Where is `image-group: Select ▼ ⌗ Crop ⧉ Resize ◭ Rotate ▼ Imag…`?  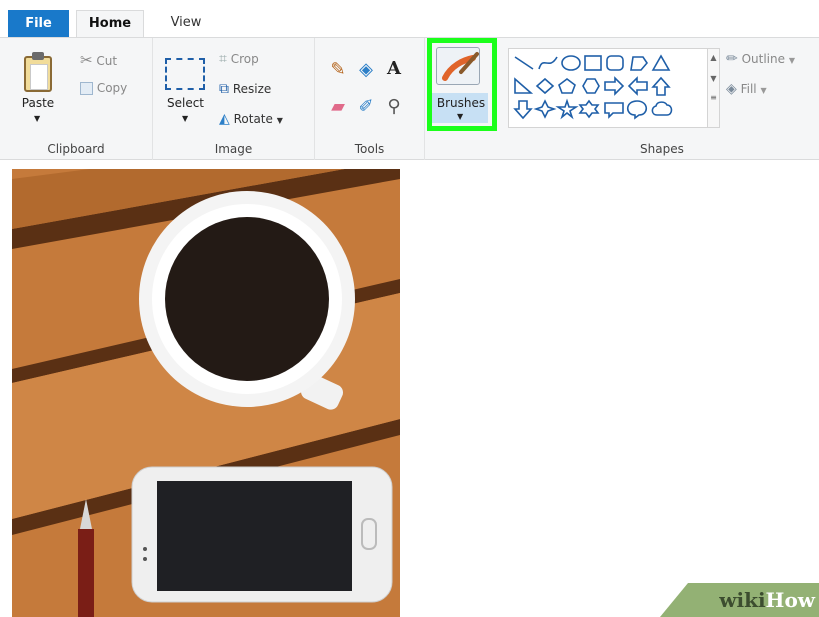
image-group: Select ▼ ⌗ Crop ⧉ Resize ◭ Rotate ▼ Imag… is located at coordinates (234, 99).